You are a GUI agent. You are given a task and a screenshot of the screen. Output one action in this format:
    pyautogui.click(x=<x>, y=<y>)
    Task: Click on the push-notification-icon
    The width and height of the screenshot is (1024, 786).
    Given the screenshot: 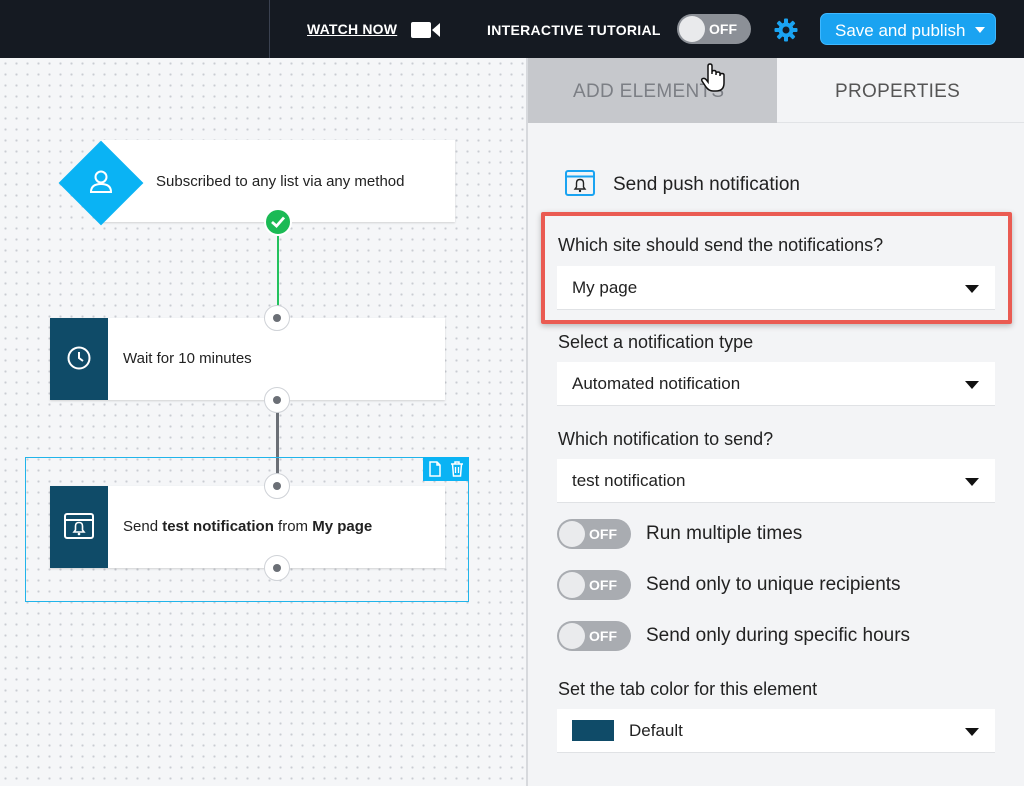 What is the action you would take?
    pyautogui.click(x=580, y=183)
    